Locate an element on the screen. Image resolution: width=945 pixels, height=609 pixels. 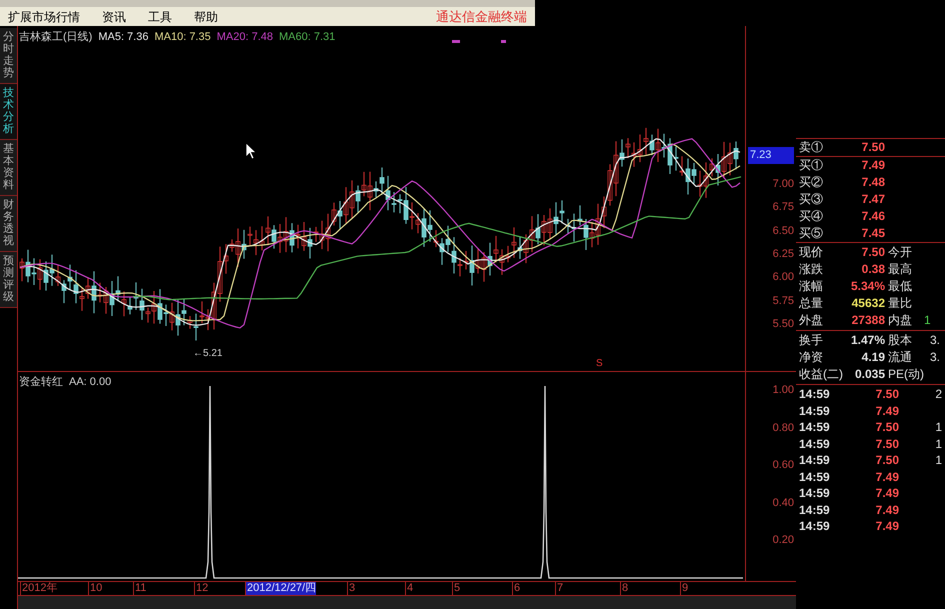
side-tab: 财务透视 is located at coordinates (8, 224).